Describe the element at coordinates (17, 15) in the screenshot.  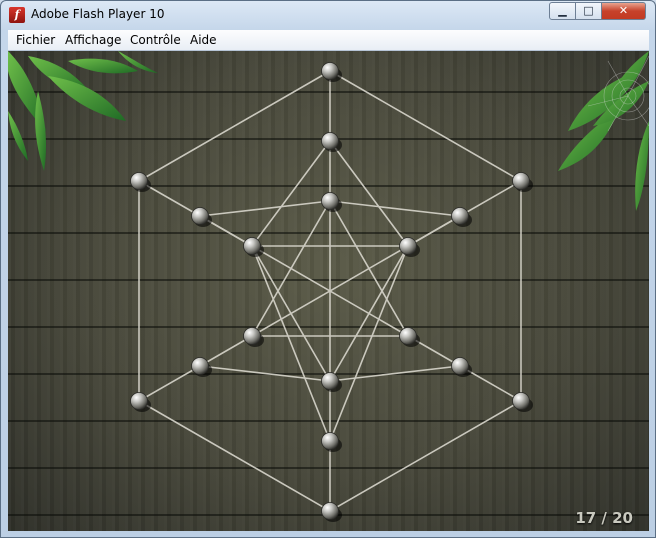
I see `flash-icon: f` at that location.